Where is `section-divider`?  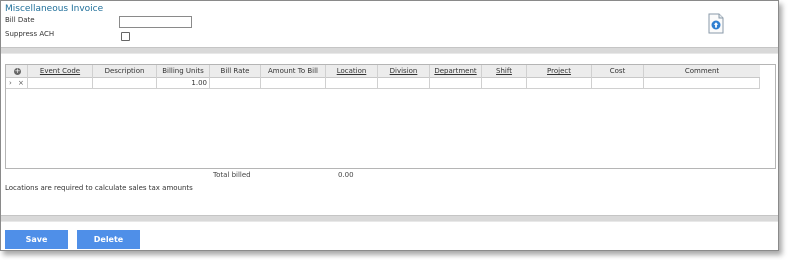 section-divider is located at coordinates (389, 50).